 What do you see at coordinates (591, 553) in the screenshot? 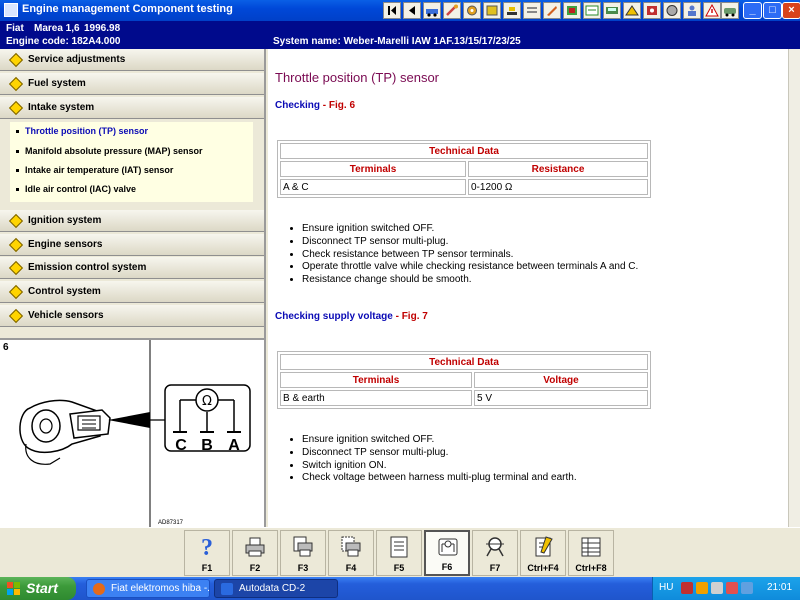
I see `ctrl-f8-table-button: Ctrl+F8` at bounding box center [591, 553].